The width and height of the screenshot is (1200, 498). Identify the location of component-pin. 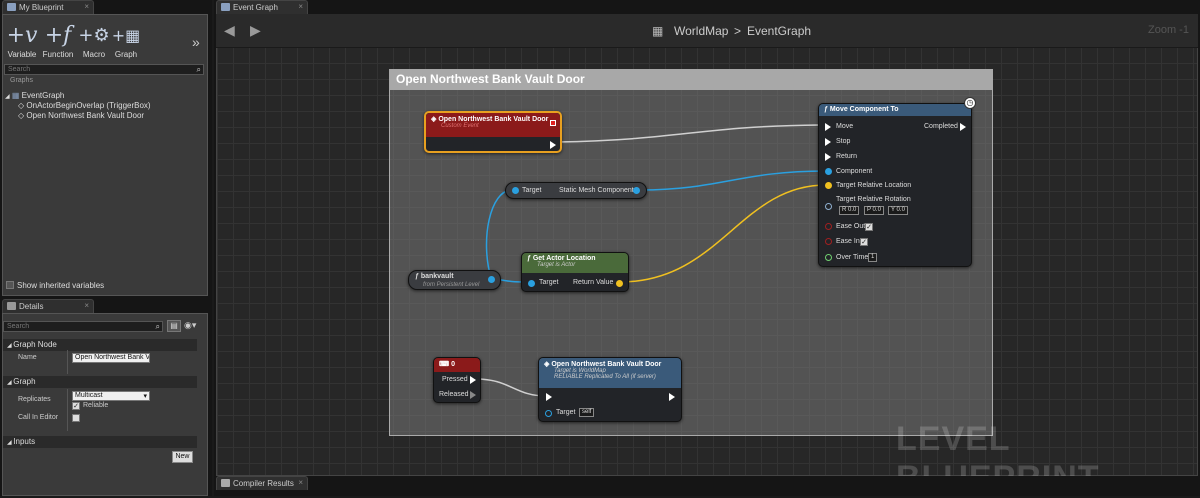
(828, 171).